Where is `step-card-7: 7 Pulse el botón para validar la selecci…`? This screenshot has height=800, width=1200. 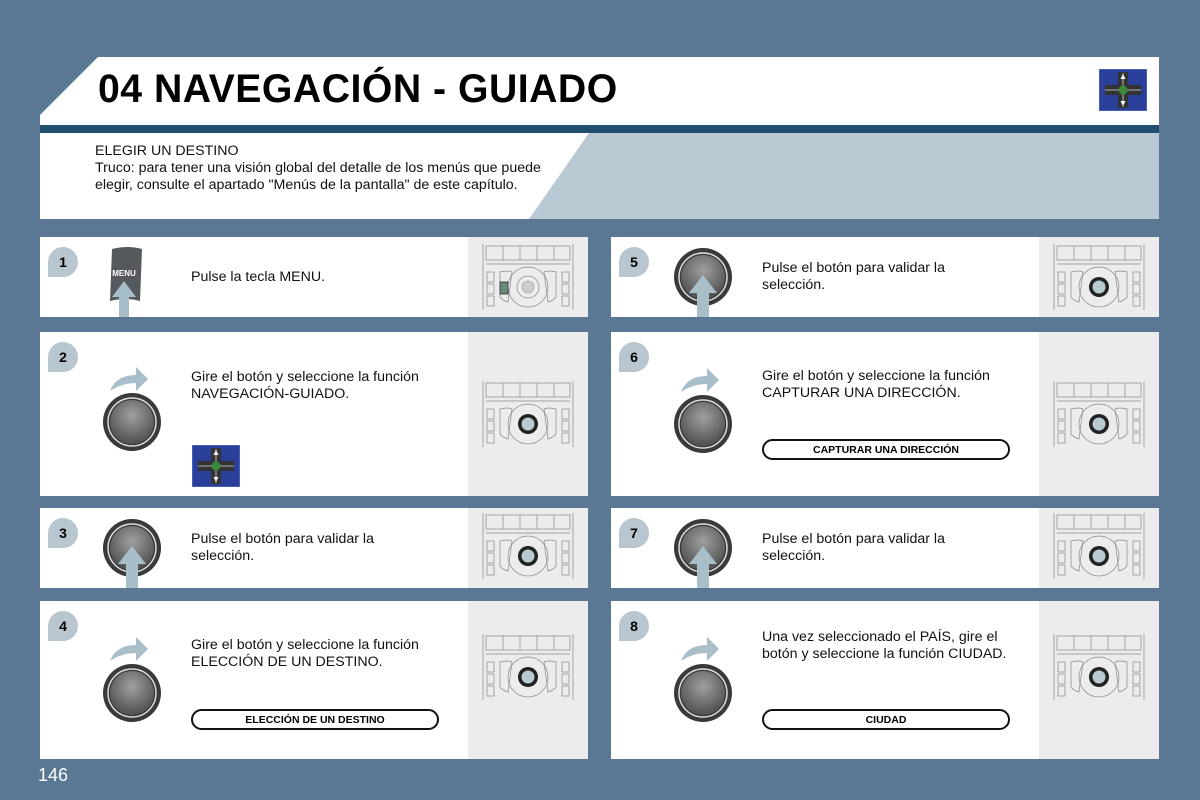 step-card-7: 7 Pulse el botón para validar la selecci… is located at coordinates (885, 548).